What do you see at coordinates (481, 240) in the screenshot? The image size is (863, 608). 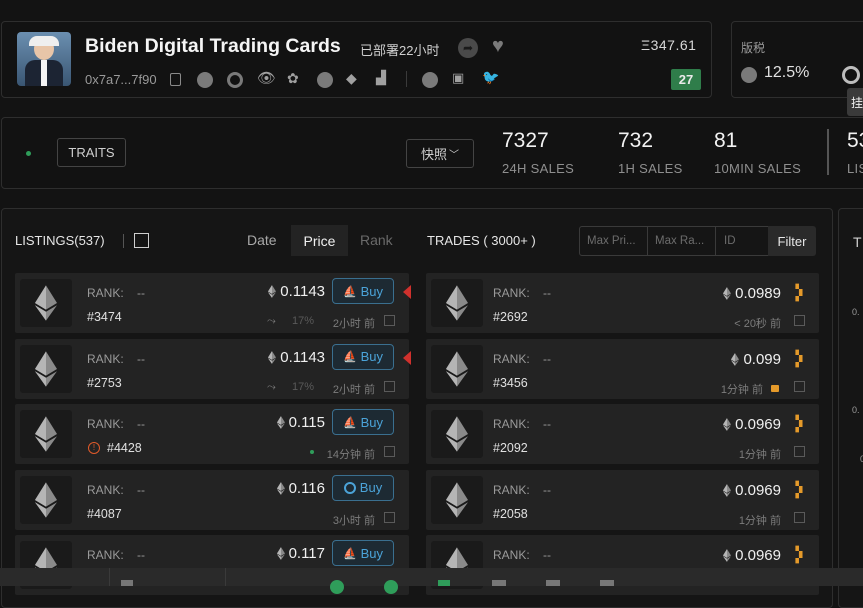 I see `trades-title: TRADES ( 3000+ )` at bounding box center [481, 240].